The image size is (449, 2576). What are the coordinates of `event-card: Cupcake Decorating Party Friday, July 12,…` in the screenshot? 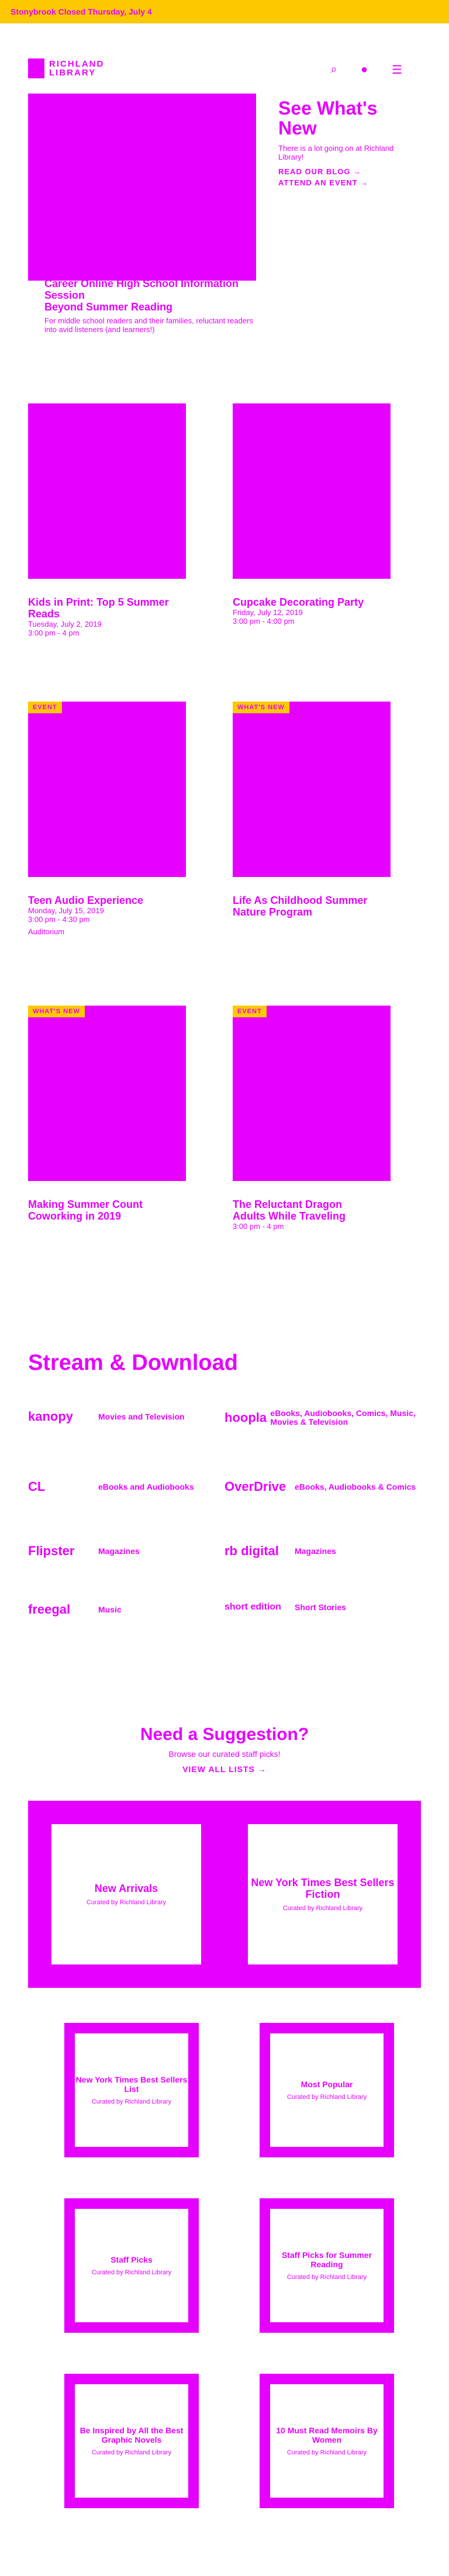 It's located at (312, 537).